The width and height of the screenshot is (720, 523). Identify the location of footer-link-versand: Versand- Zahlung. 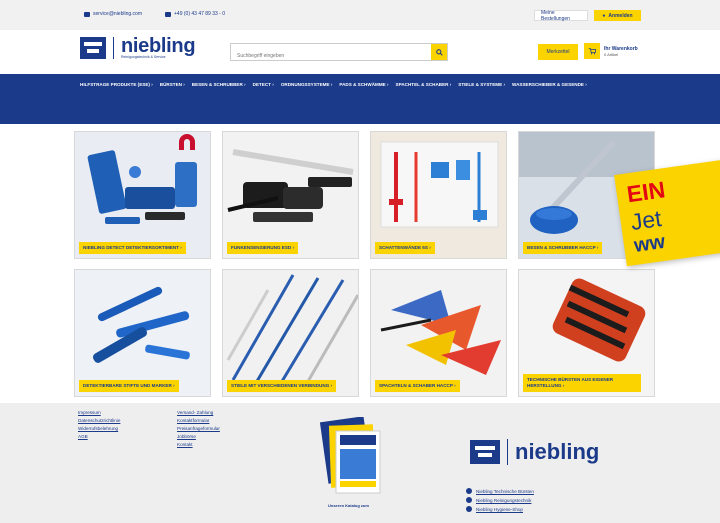
(198, 412).